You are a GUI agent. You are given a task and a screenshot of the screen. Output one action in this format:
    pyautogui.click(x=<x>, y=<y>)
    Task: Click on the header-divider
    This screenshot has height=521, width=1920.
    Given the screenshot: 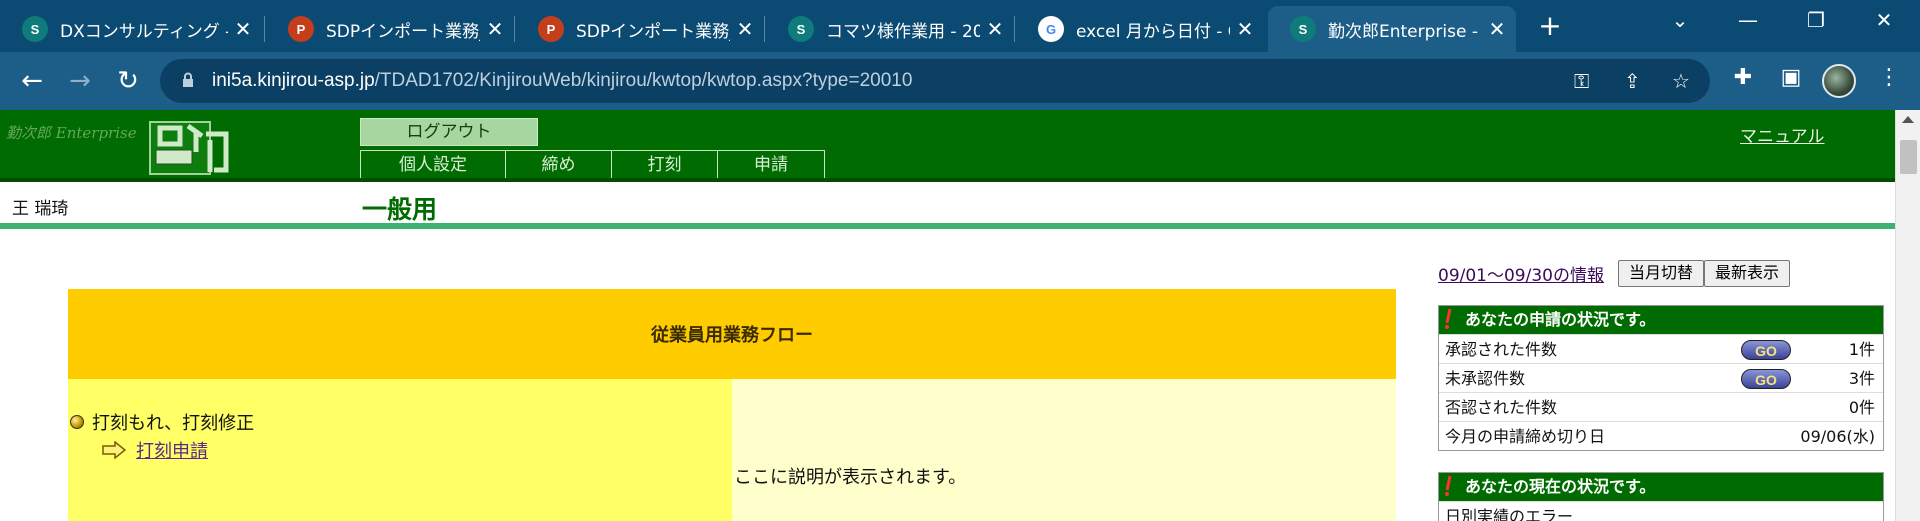 What is the action you would take?
    pyautogui.click(x=947, y=180)
    